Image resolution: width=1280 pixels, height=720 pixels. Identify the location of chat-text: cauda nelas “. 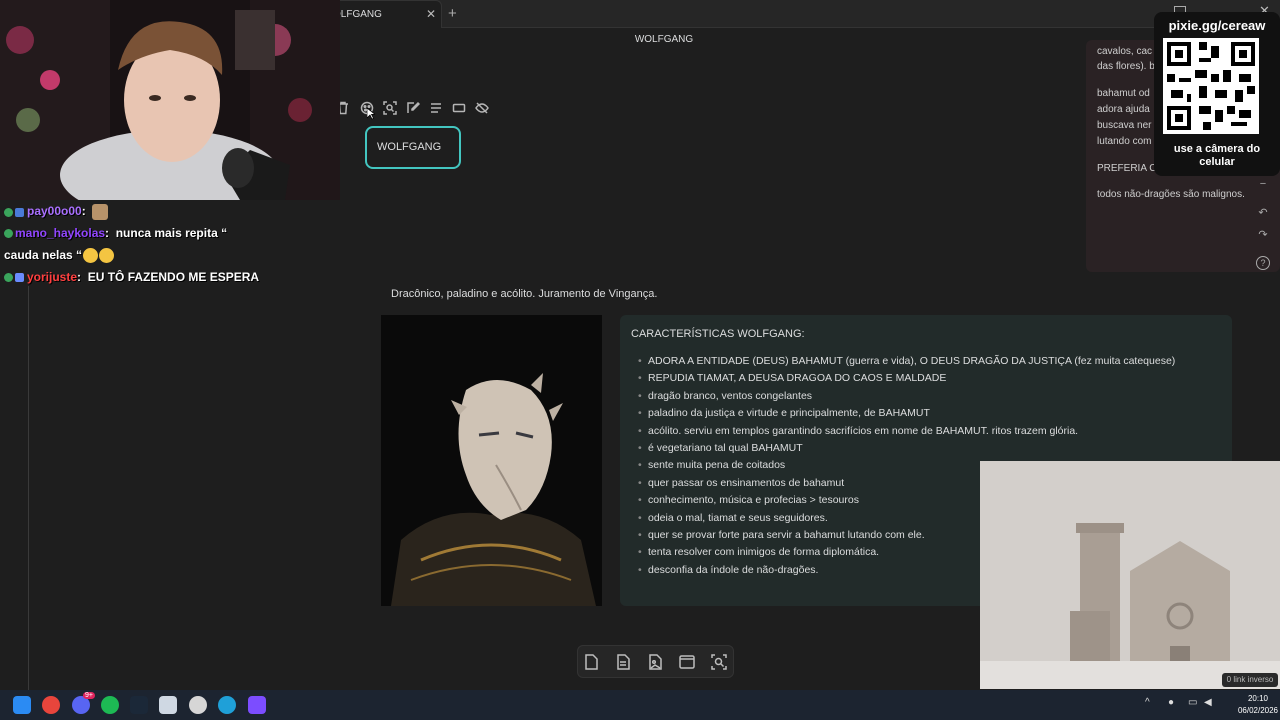
(43, 255).